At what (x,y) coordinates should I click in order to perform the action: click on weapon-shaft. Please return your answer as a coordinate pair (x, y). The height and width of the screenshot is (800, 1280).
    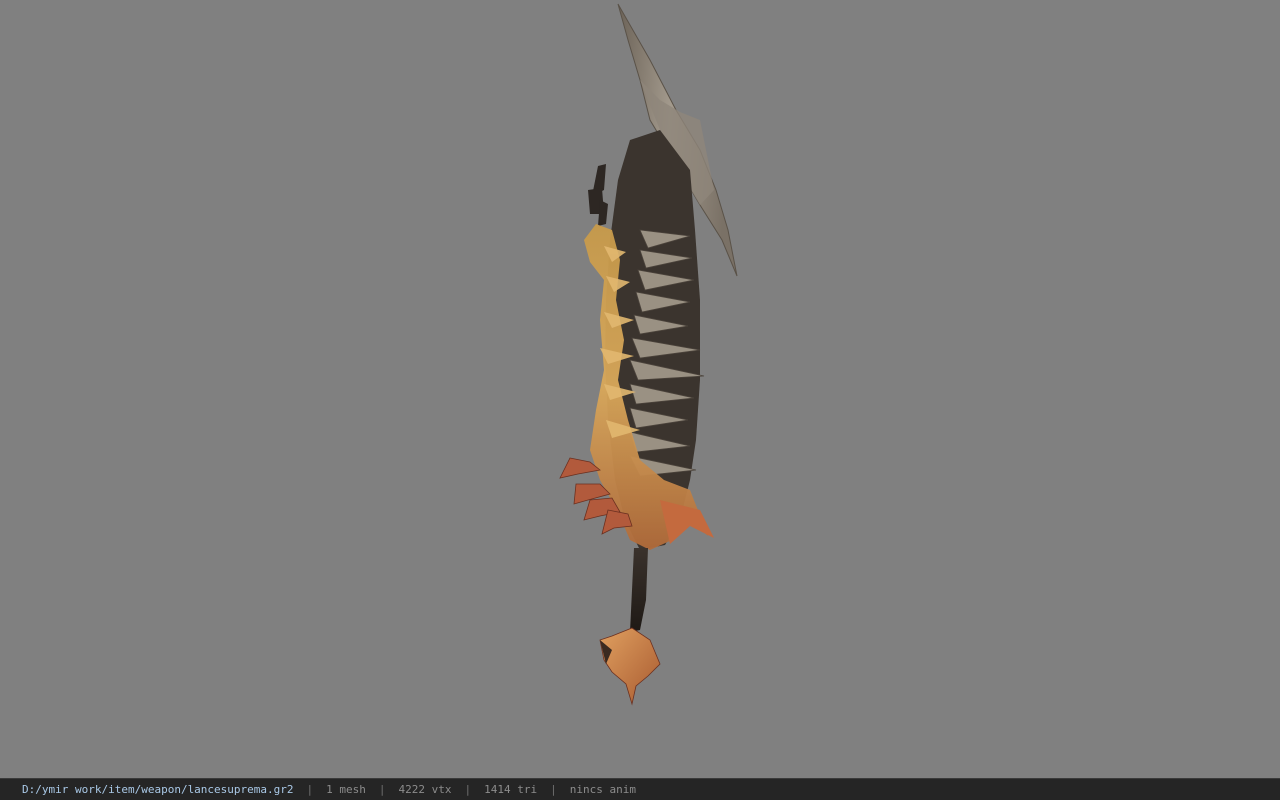
    Looking at the image, I should click on (639, 590).